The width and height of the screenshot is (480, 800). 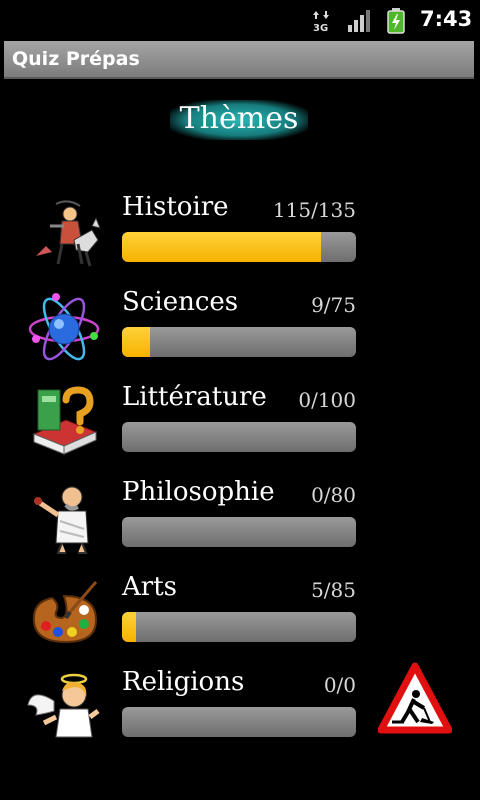 What do you see at coordinates (446, 19) in the screenshot?
I see `clock: 7:43` at bounding box center [446, 19].